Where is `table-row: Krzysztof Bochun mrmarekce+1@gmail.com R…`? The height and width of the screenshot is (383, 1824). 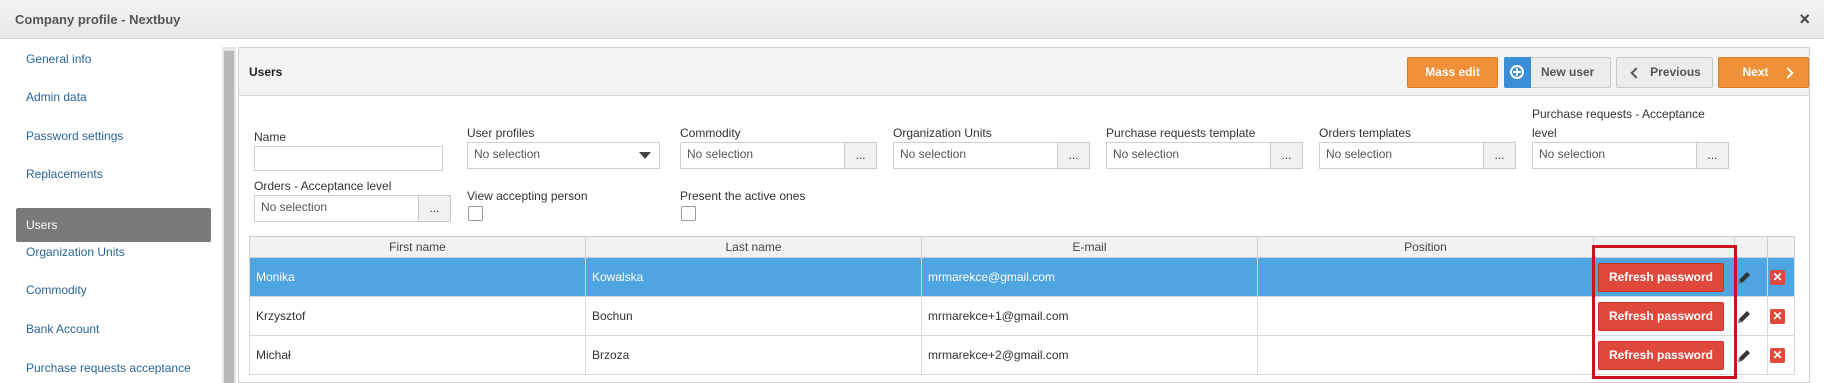 table-row: Krzysztof Bochun mrmarekce+1@gmail.com R… is located at coordinates (1022, 316).